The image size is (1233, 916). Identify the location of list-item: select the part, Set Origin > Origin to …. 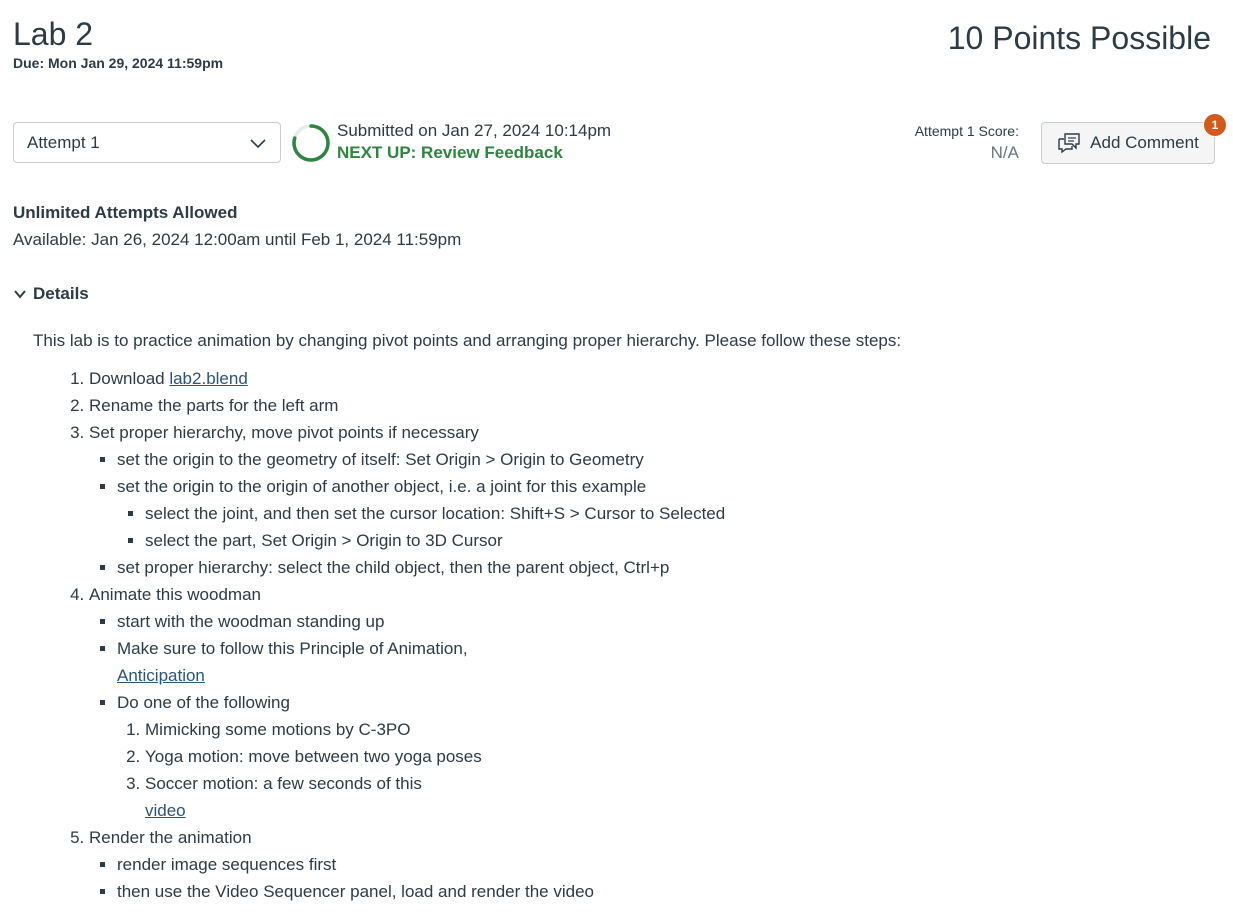
(679, 540).